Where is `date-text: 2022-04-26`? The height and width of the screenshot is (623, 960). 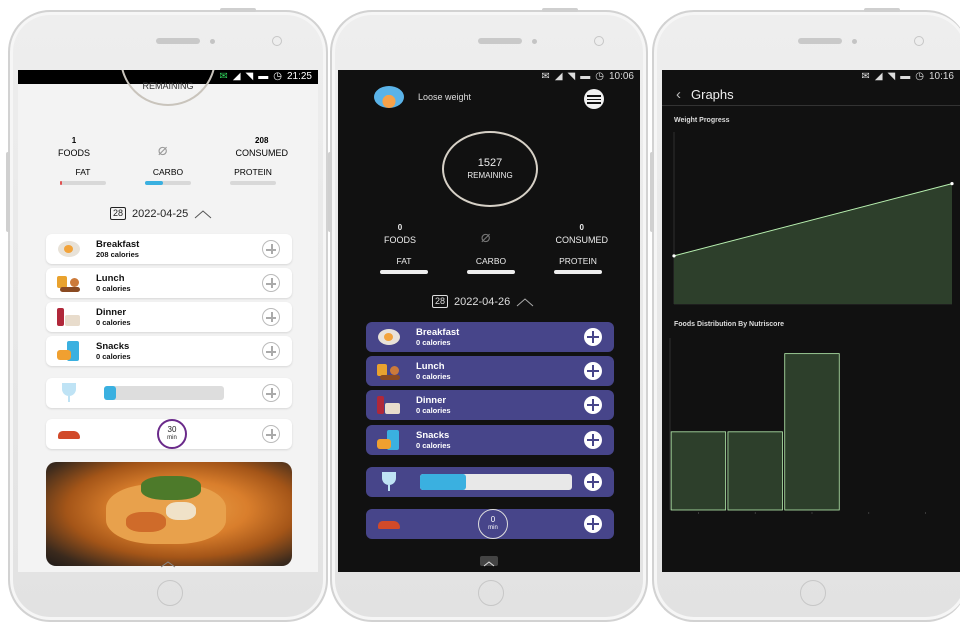
date-text: 2022-04-26 is located at coordinates (482, 301).